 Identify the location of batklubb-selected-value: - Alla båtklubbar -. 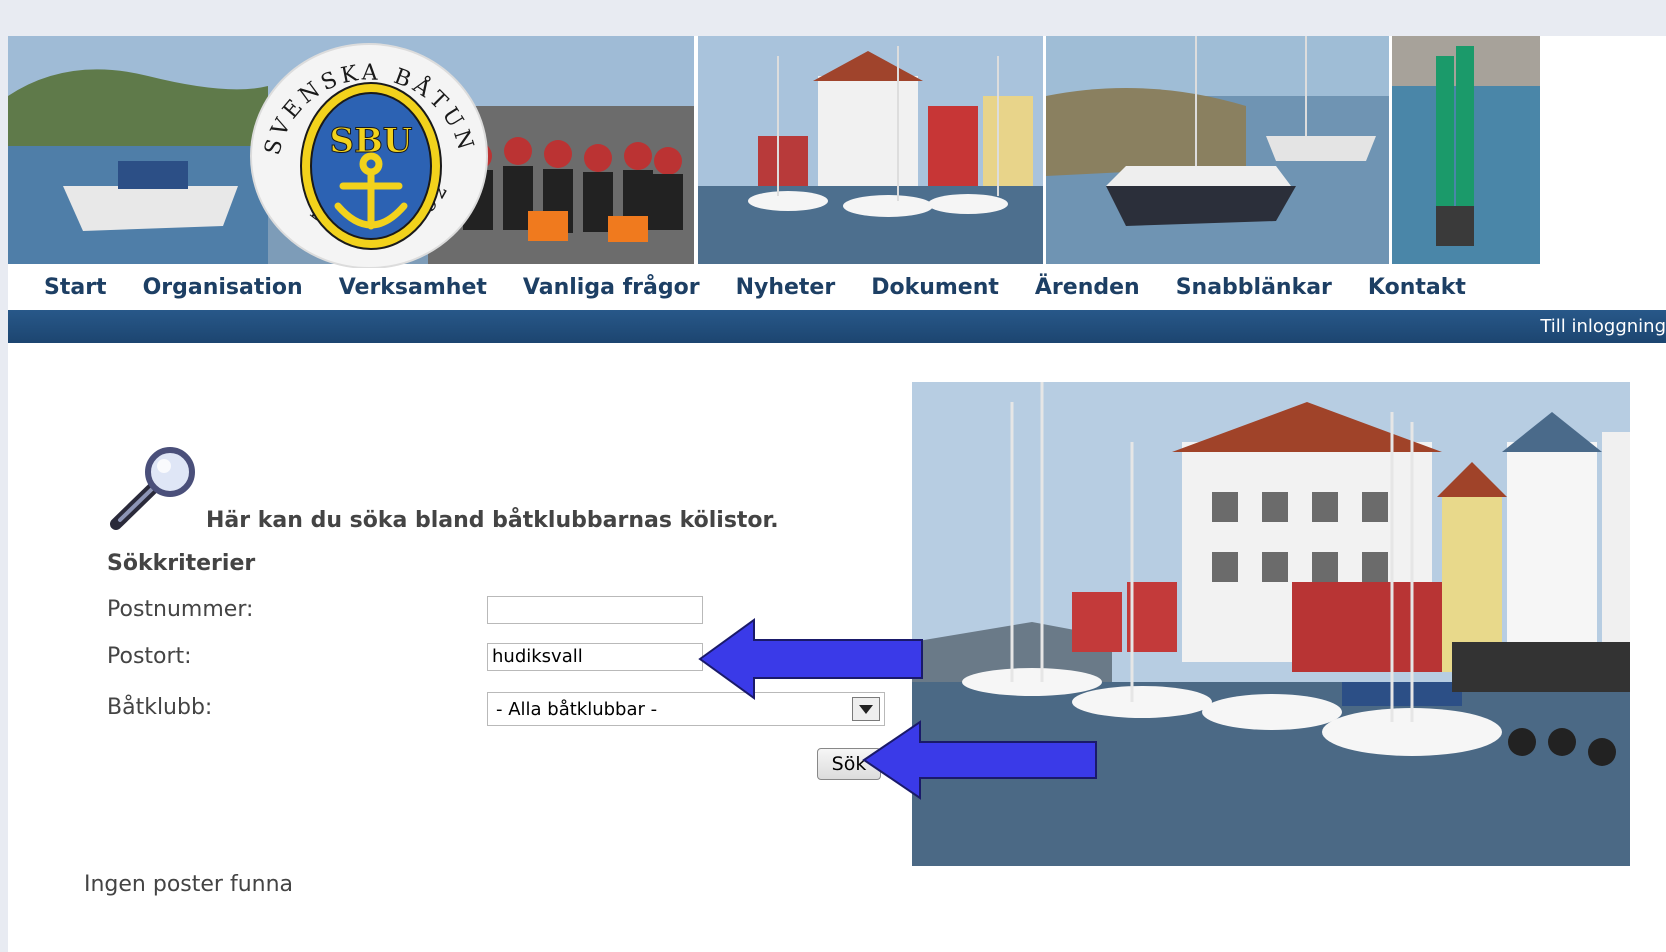
(577, 709).